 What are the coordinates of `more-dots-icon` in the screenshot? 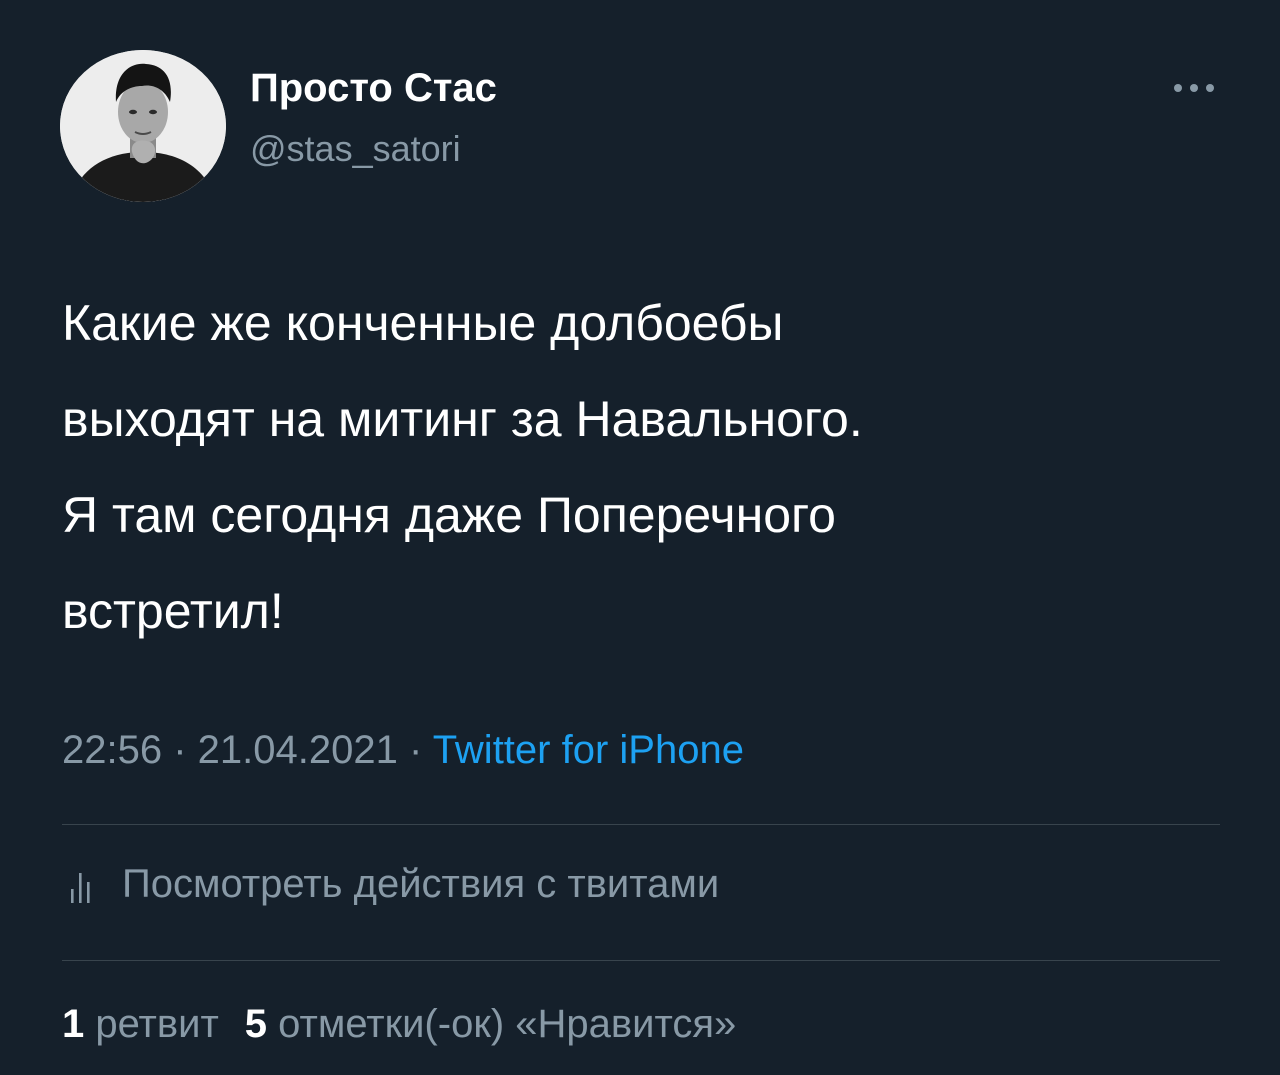 It's located at (1194, 88).